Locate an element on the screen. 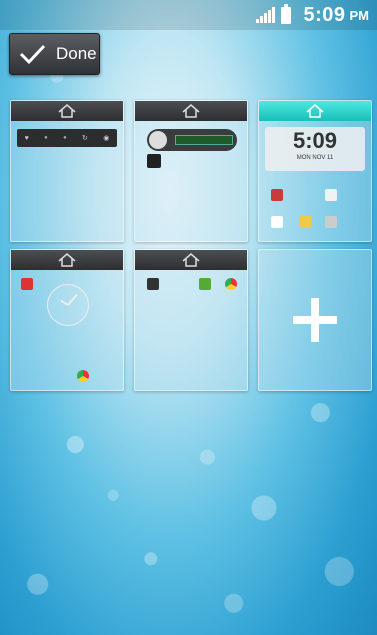 The width and height of the screenshot is (377, 635). power-control-widget: ♥ ● ● ↻ ◉ is located at coordinates (67, 138).